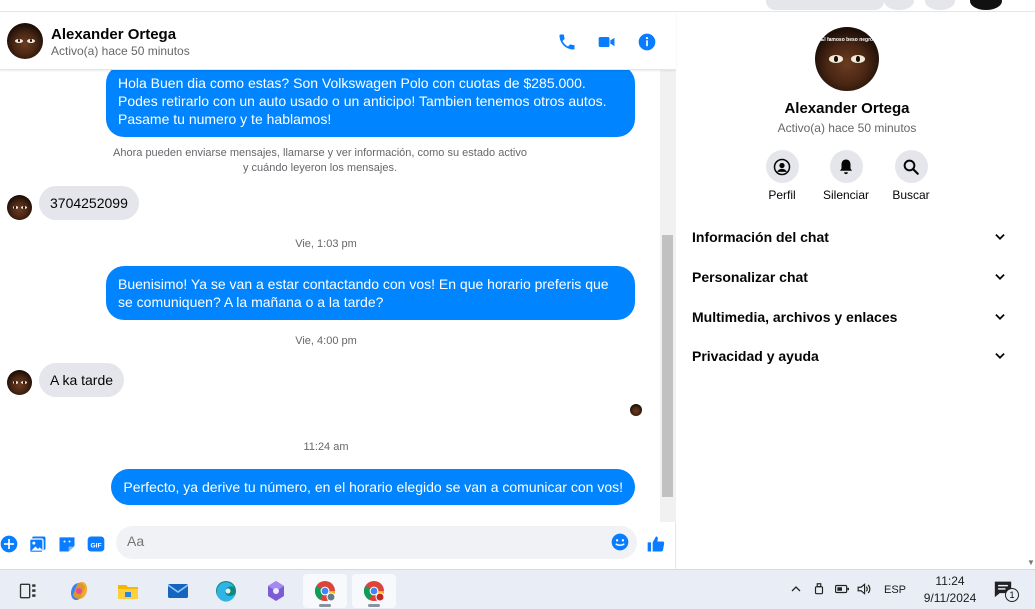 This screenshot has width=1035, height=609. I want to click on emoji-icon, so click(620, 542).